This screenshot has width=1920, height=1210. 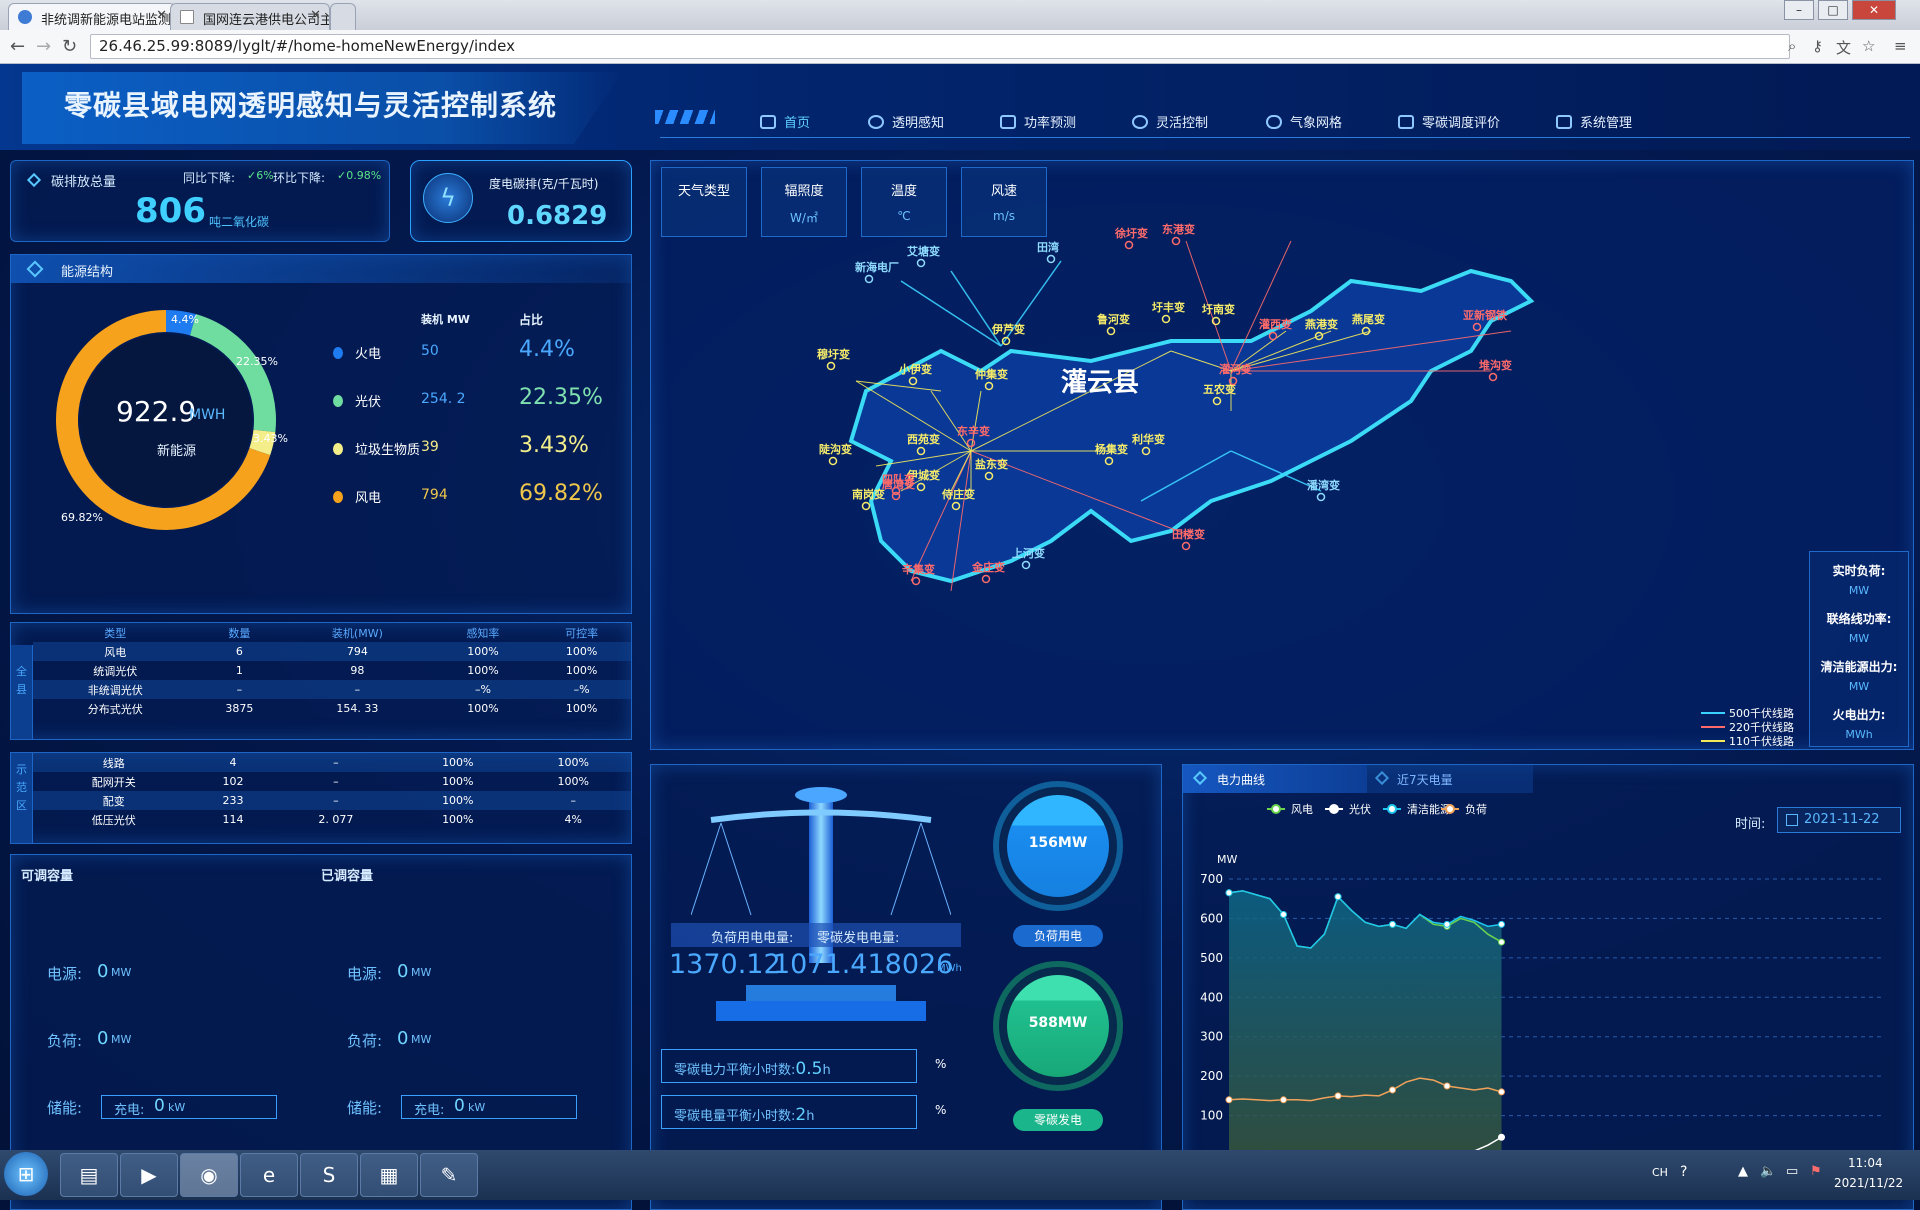 What do you see at coordinates (343, 16) in the screenshot?
I see `new-tab-button` at bounding box center [343, 16].